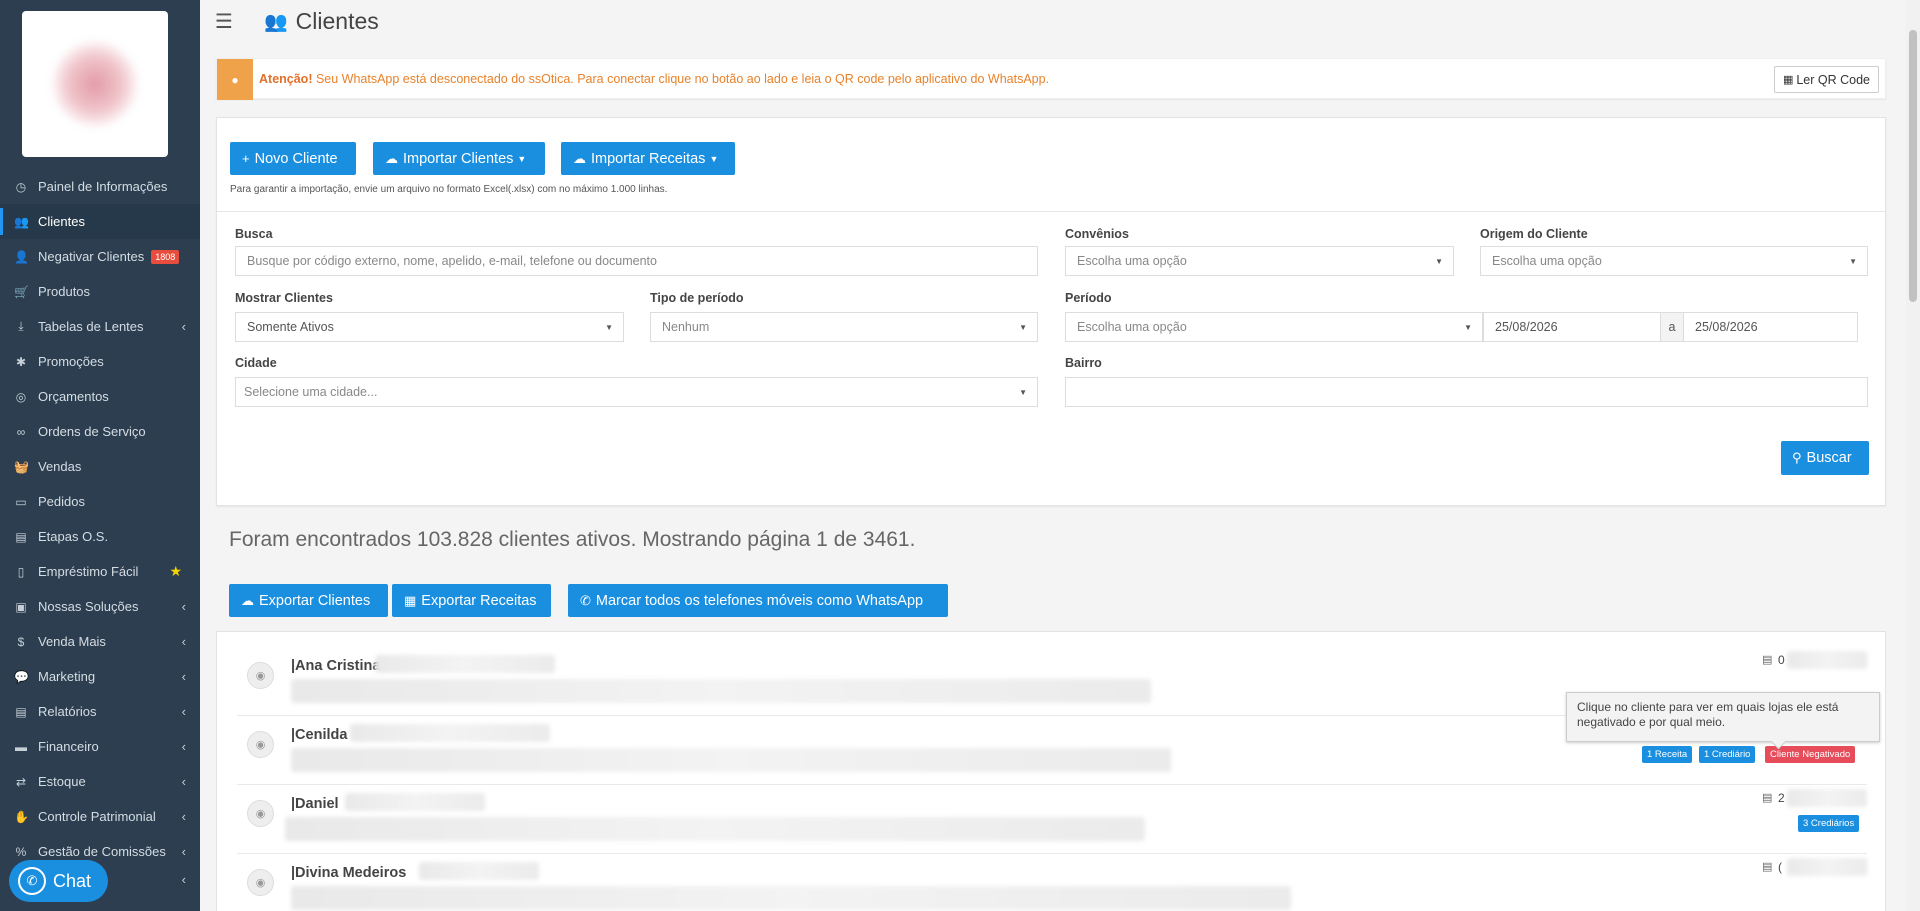  I want to click on sidebar-item-label: Tabelas de Lentes, so click(91, 326).